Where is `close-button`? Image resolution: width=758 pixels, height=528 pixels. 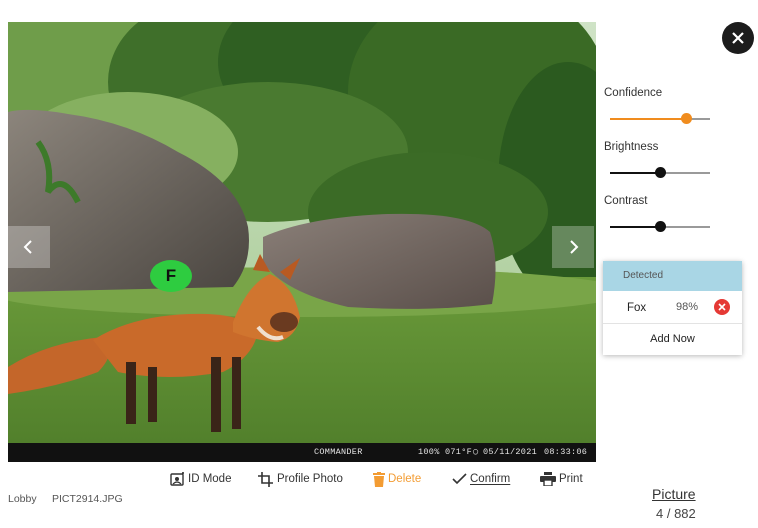
close-button is located at coordinates (738, 38).